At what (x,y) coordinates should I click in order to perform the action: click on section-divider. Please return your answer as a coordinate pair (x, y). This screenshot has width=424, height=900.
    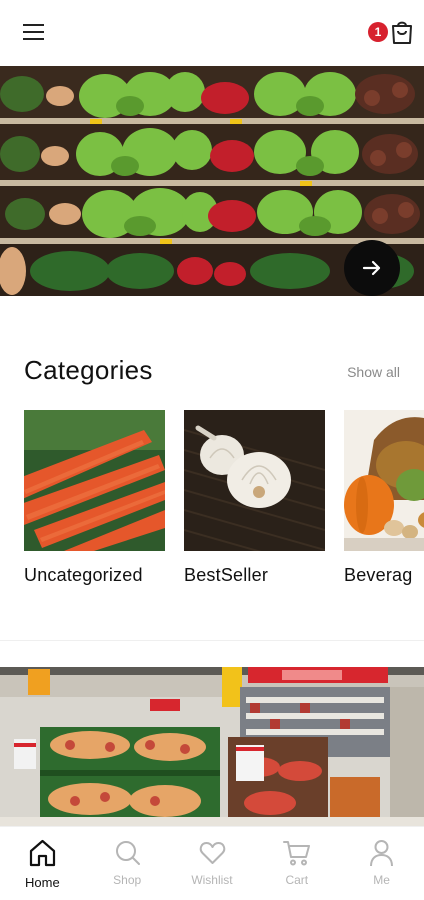
    Looking at the image, I should click on (212, 640).